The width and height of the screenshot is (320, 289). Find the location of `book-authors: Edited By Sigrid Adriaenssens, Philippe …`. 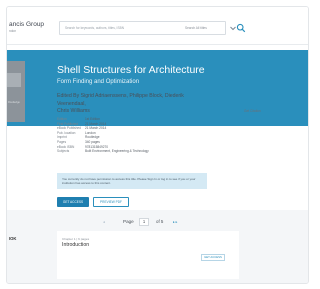

book-authors: Edited By Sigrid Adriaenssens, Philippe … is located at coordinates (132, 104).